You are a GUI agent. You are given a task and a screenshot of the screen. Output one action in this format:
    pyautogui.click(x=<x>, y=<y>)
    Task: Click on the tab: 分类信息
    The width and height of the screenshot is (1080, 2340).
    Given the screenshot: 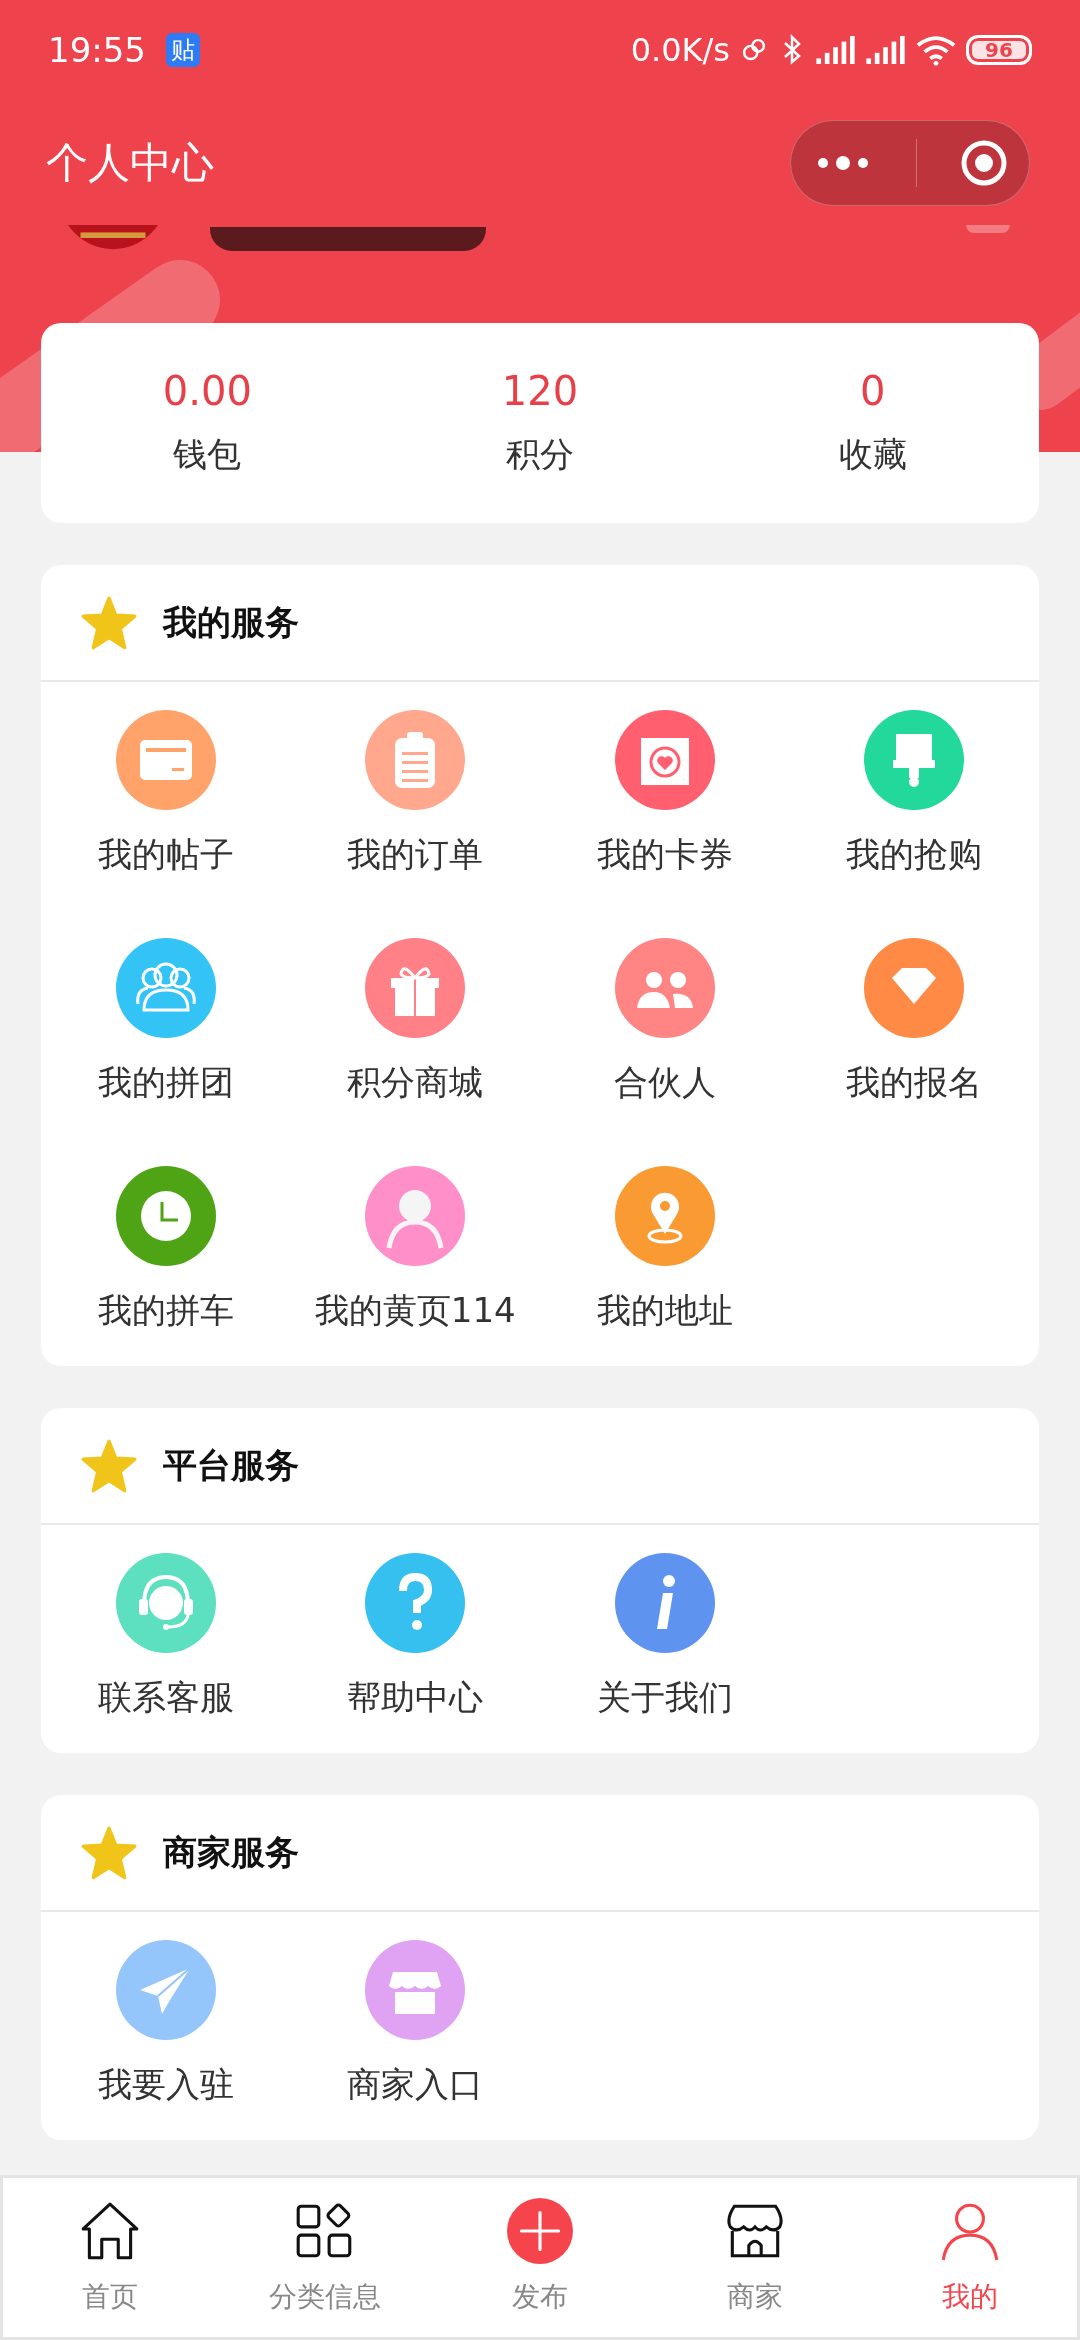 What is the action you would take?
    pyautogui.click(x=325, y=2257)
    